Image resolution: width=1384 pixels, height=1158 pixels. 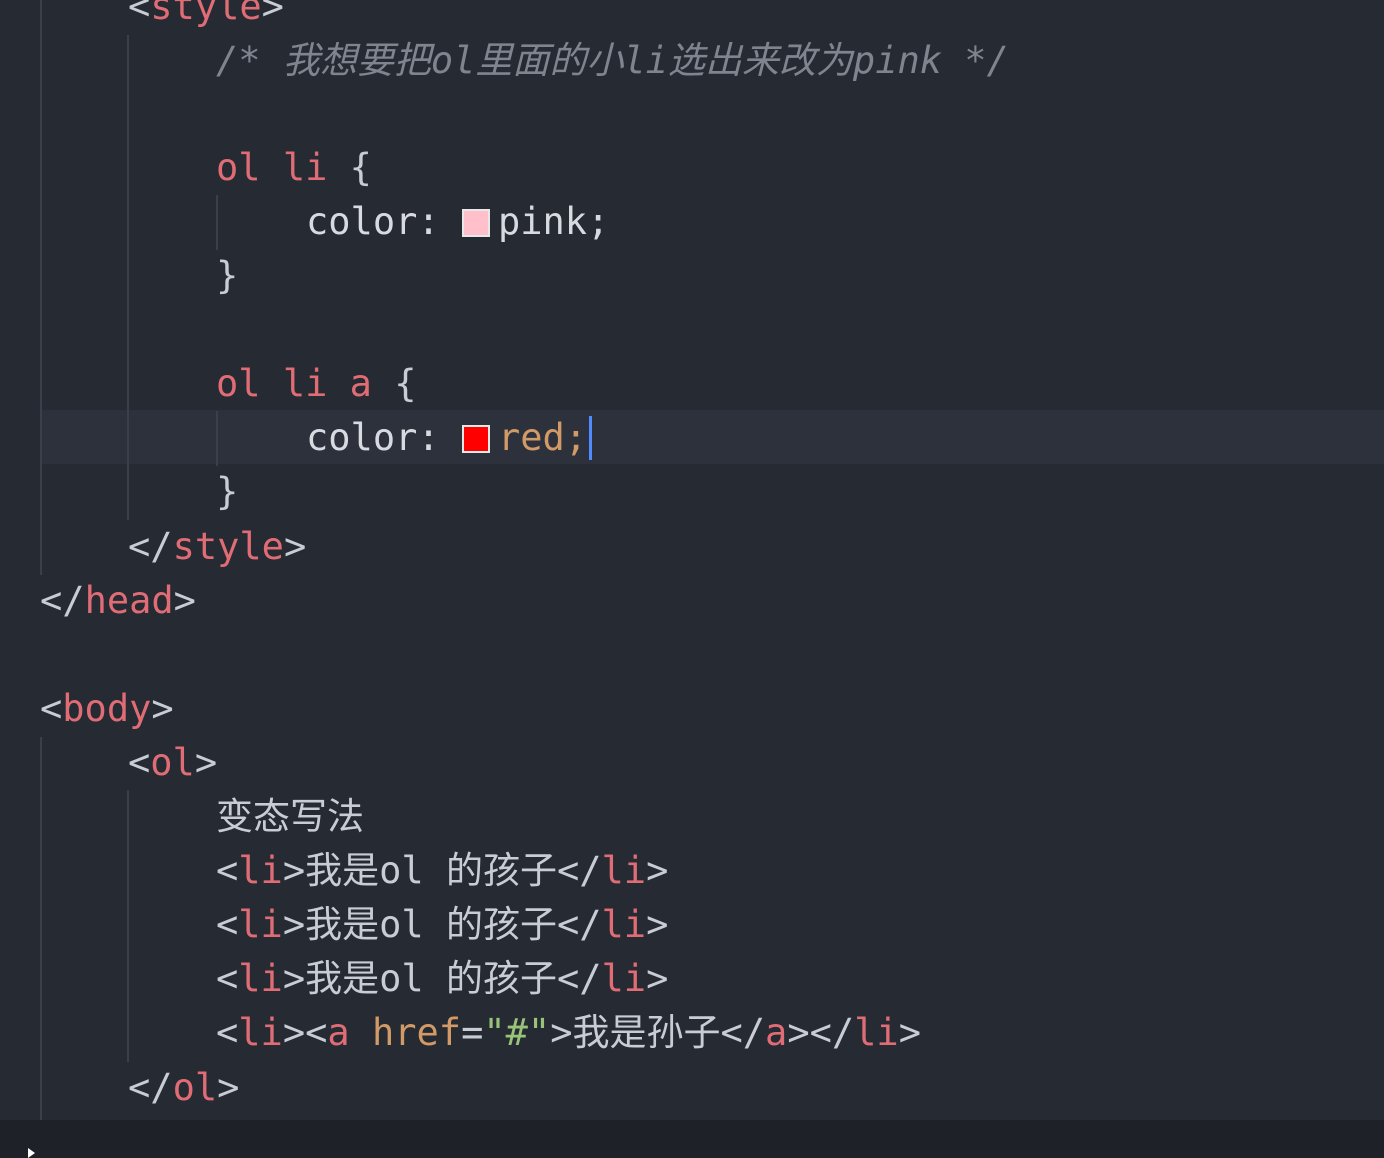 What do you see at coordinates (217, 546) in the screenshot?
I see `code-line-style-close: </style>` at bounding box center [217, 546].